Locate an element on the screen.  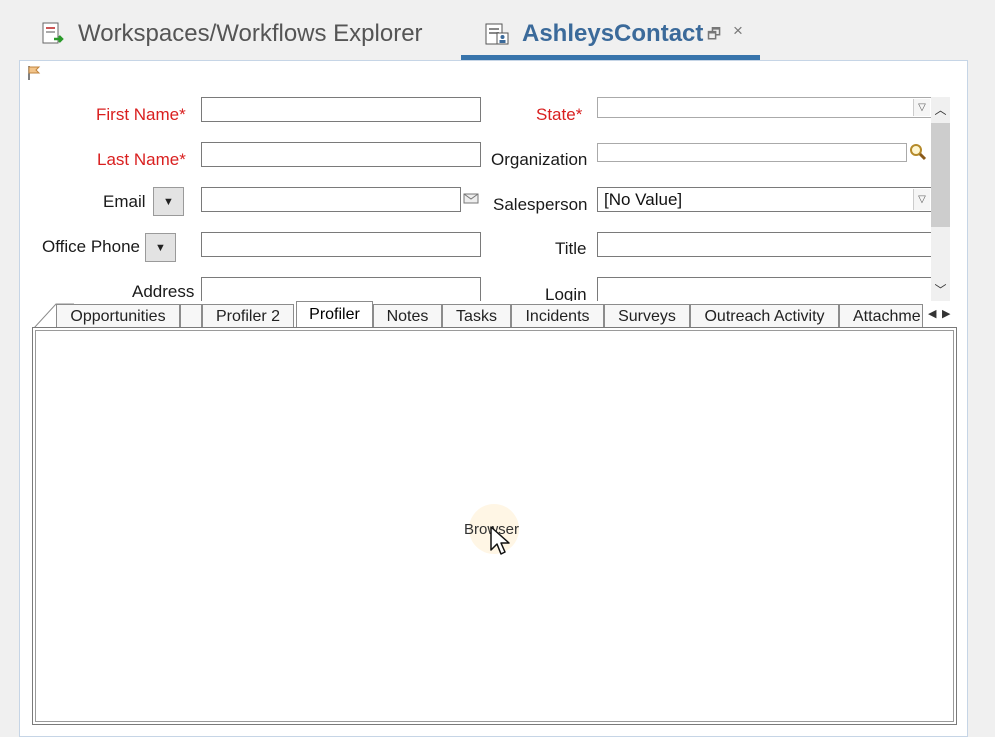
phone-type-dropdown: ▼ is located at coordinates (160, 247).